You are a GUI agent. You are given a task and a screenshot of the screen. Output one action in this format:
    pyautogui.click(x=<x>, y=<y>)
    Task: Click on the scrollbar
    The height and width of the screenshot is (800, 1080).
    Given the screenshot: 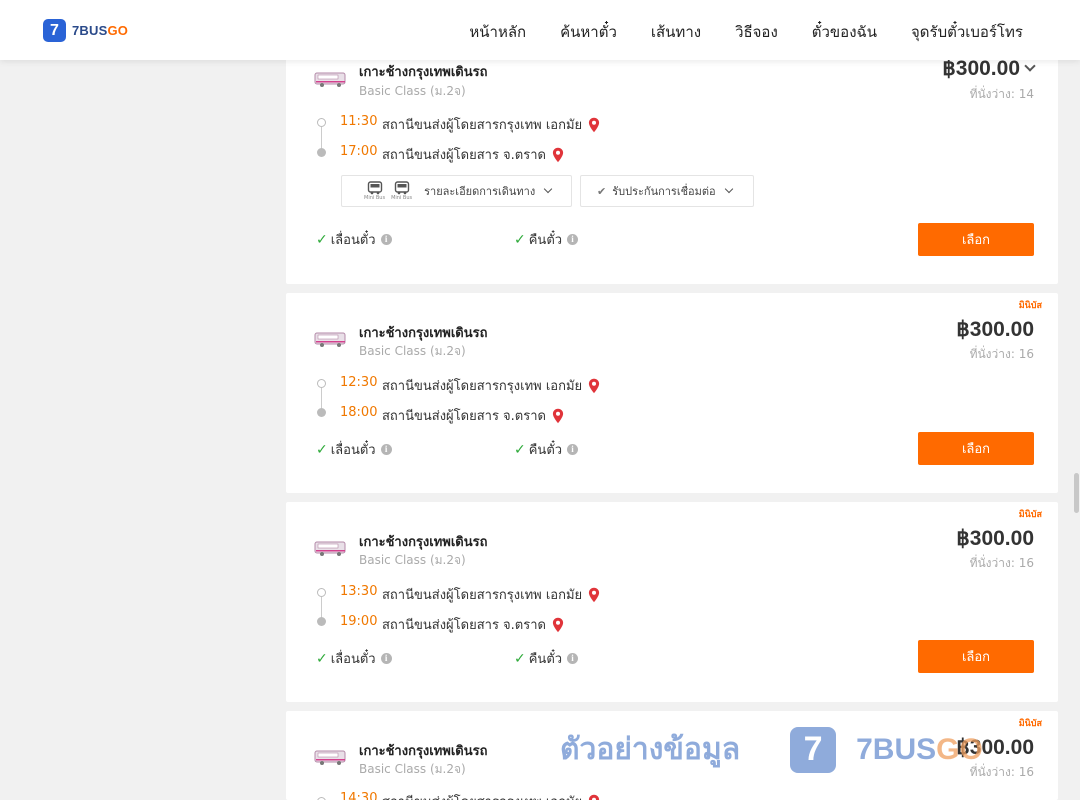 What is the action you would take?
    pyautogui.click(x=1076, y=430)
    